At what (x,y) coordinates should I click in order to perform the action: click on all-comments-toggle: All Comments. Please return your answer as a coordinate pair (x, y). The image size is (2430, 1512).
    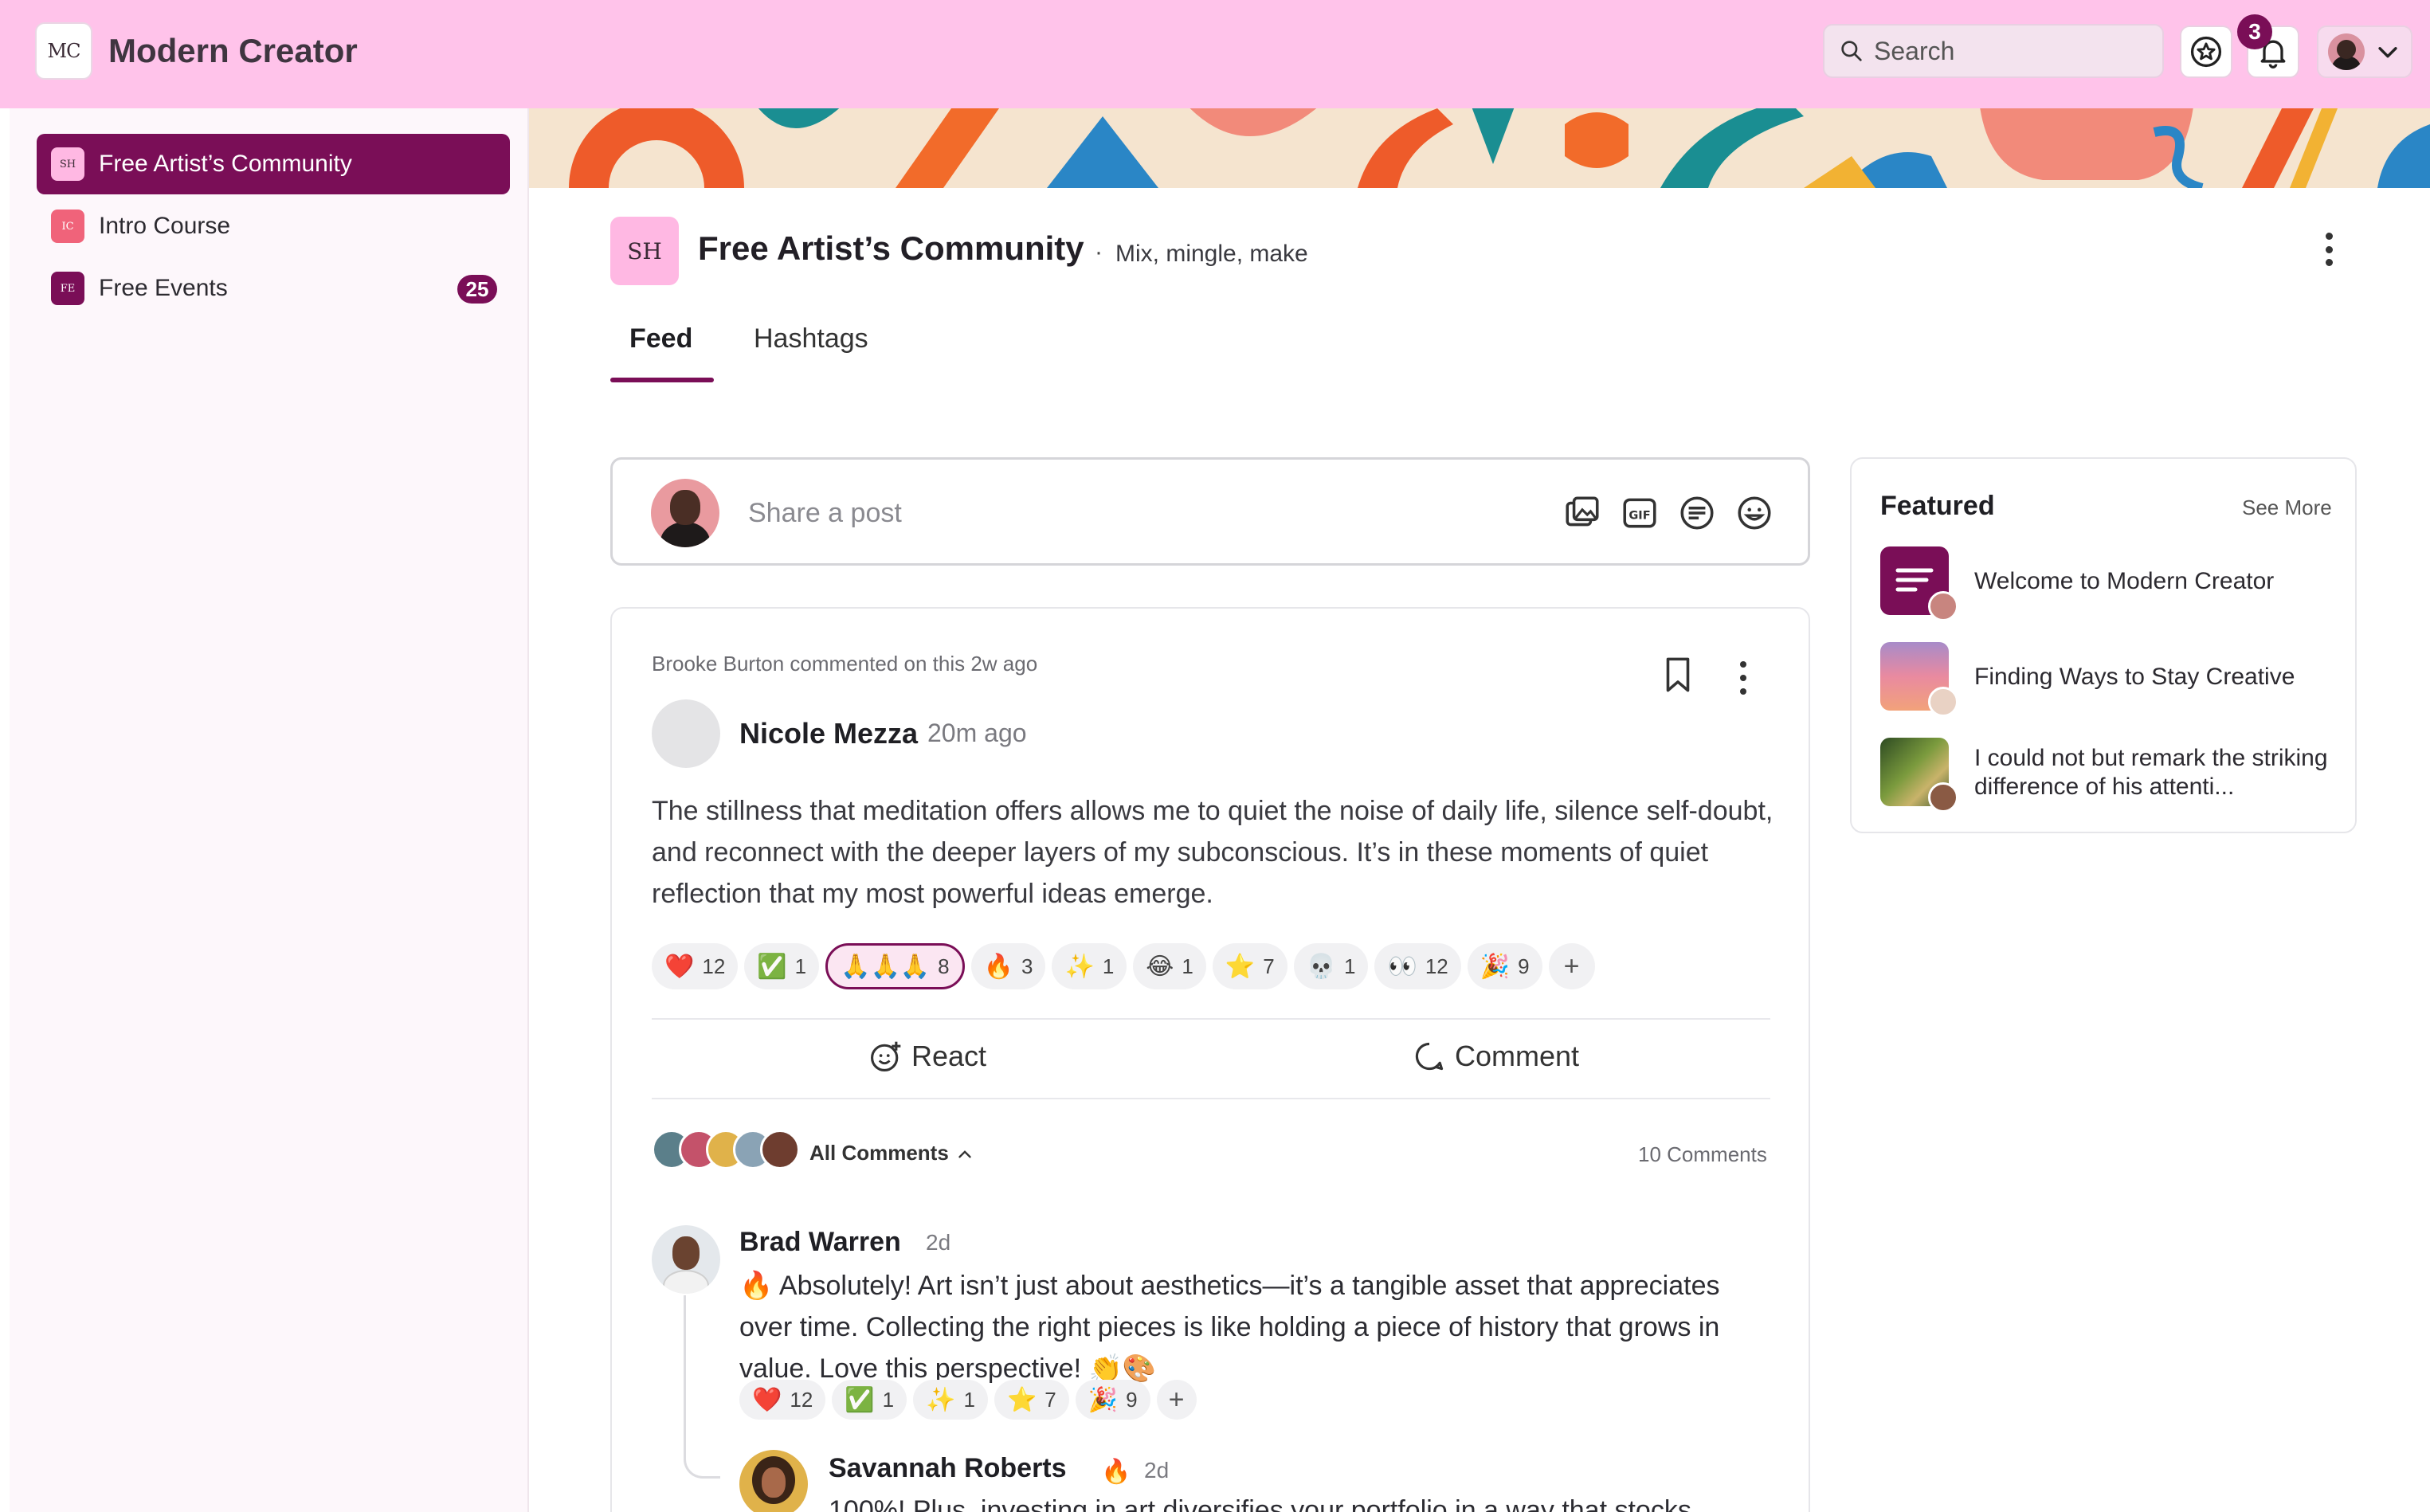
    Looking at the image, I should click on (892, 1153).